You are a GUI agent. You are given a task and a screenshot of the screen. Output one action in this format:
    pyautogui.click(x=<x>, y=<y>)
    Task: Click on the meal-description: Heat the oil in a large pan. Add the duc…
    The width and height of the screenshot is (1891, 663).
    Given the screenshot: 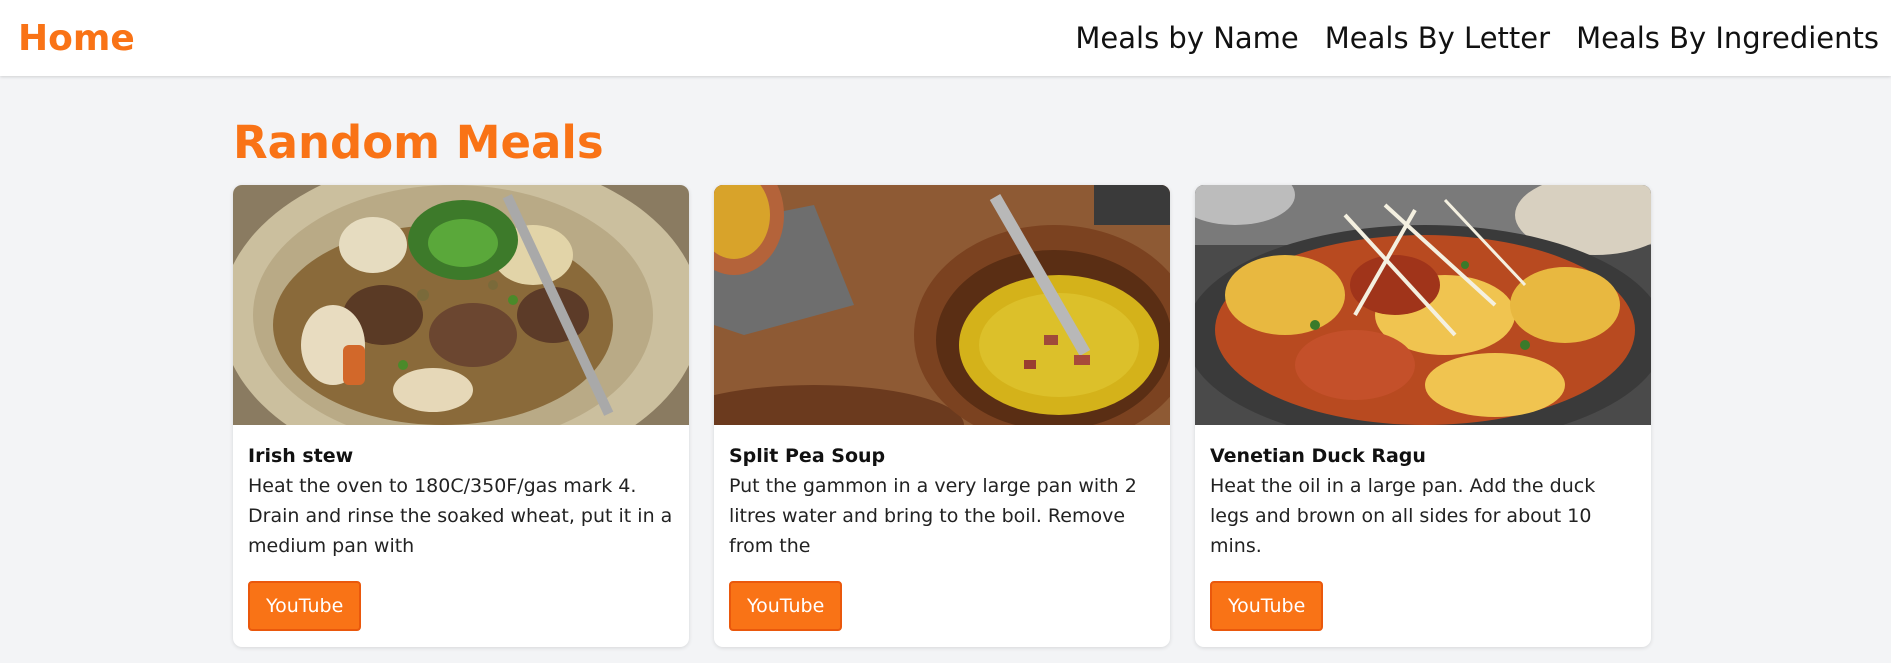 What is the action you would take?
    pyautogui.click(x=1403, y=516)
    